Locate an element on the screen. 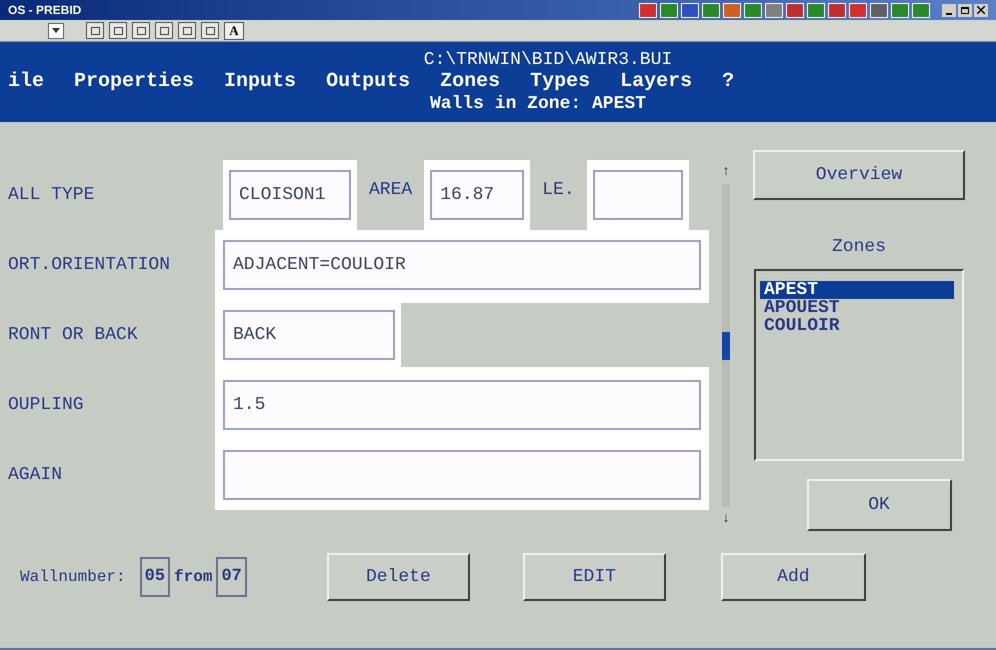 This screenshot has height=650, width=996. menu-item: Types is located at coordinates (560, 82).